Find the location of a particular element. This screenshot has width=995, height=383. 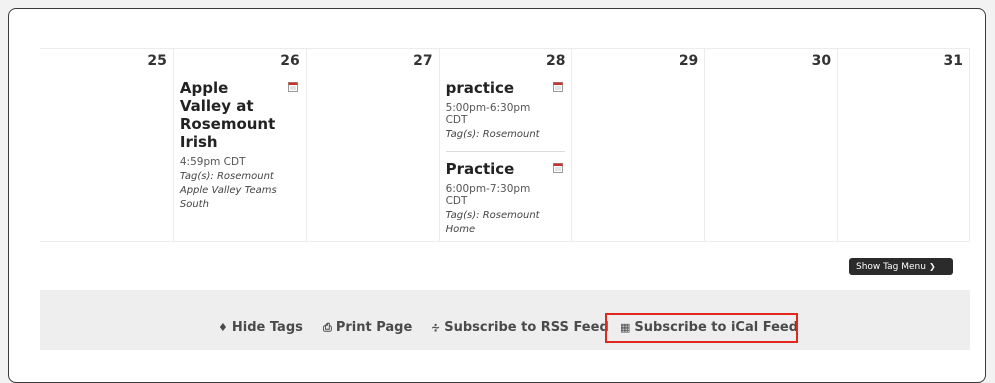

day-number: 25 is located at coordinates (157, 61).